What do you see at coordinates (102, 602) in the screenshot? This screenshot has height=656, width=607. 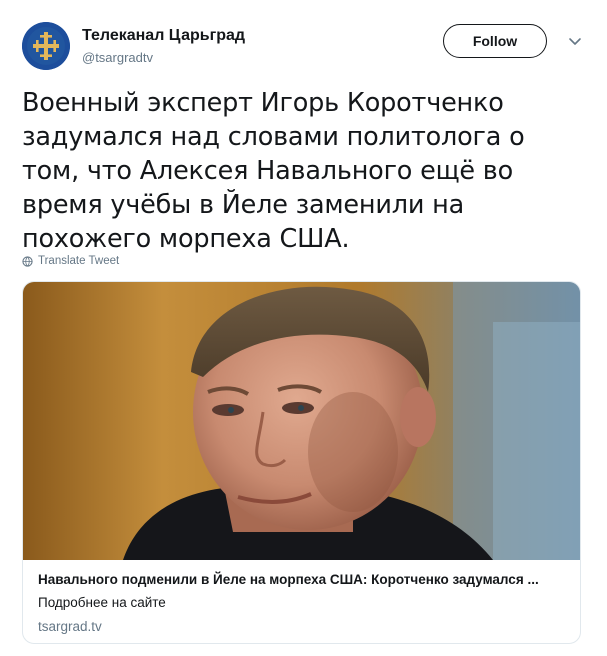 I see `card-description: Подробнее на сайте` at bounding box center [102, 602].